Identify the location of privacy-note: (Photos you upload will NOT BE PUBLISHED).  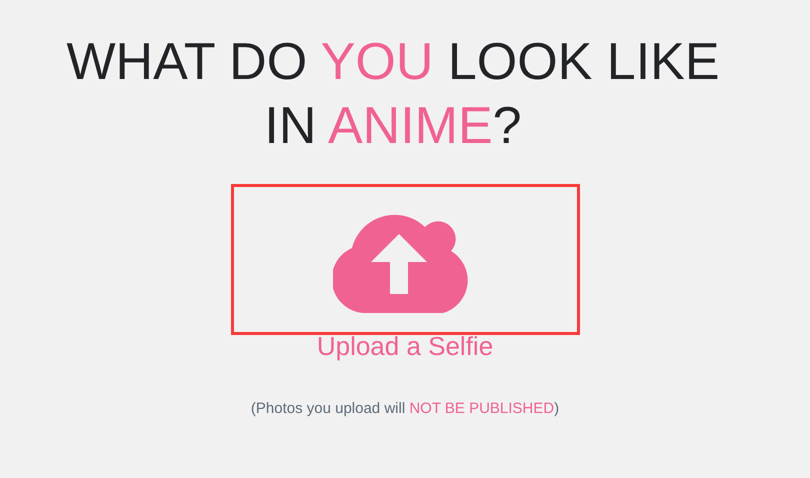
(405, 408).